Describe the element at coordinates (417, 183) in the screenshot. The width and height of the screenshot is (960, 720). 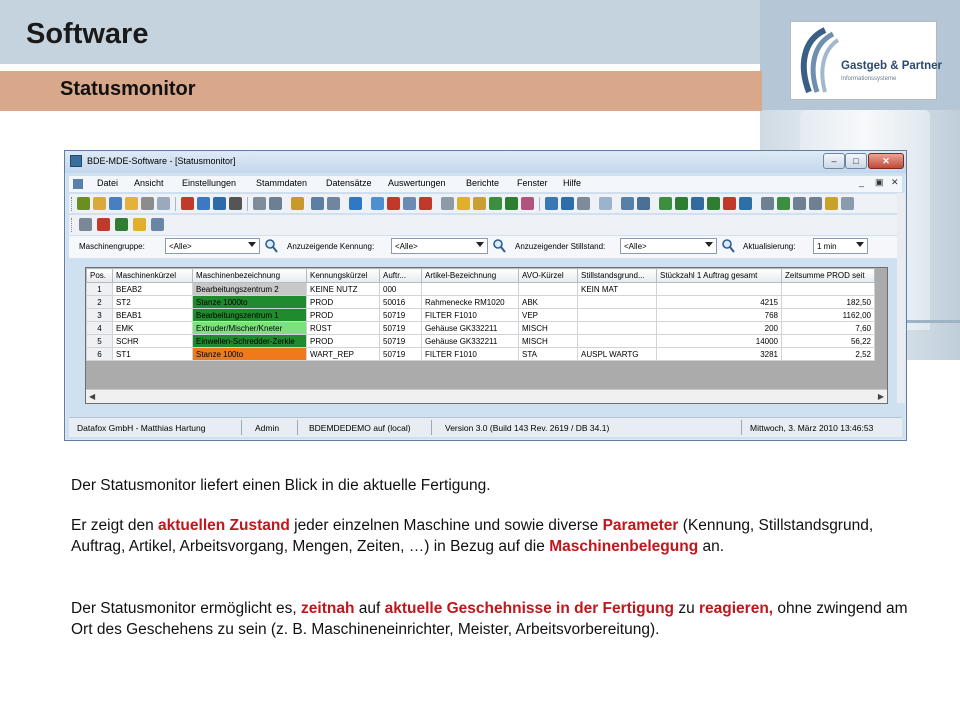
I see `menu-auswertungen: Auswertungen` at that location.